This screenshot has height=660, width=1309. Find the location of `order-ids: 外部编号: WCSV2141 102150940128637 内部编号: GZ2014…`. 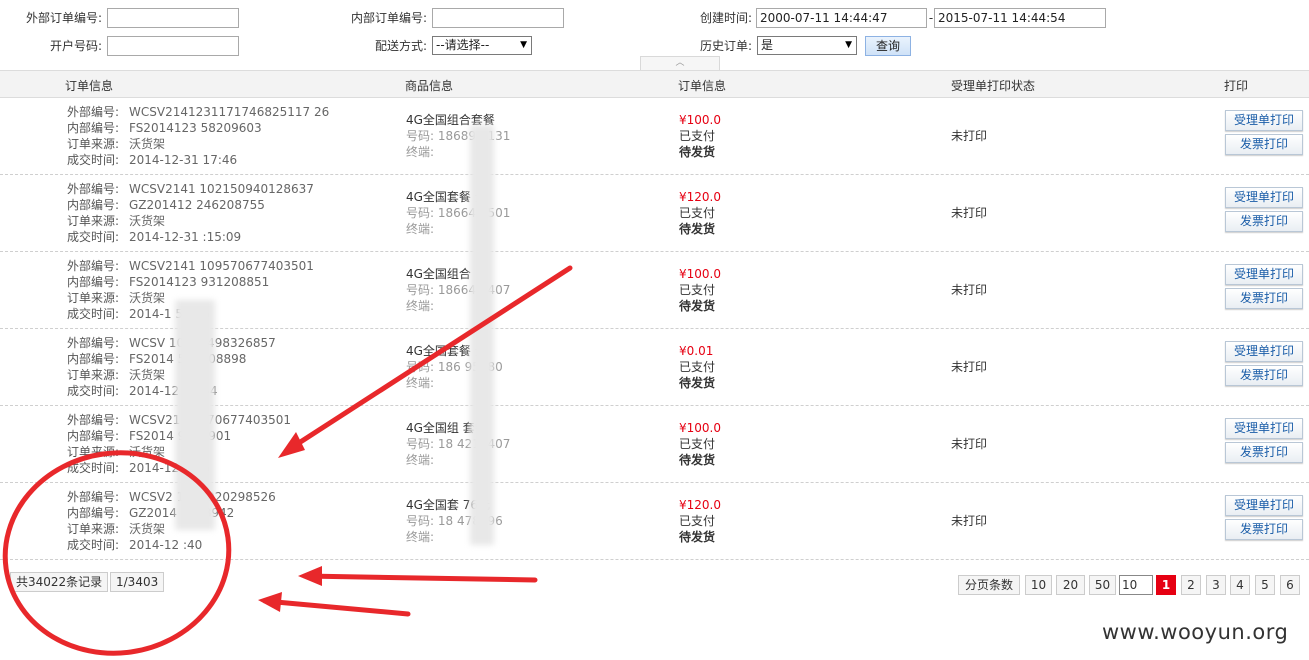

order-ids: 外部编号: WCSV2141 102150940128637 内部编号: GZ2014… is located at coordinates (217, 213).